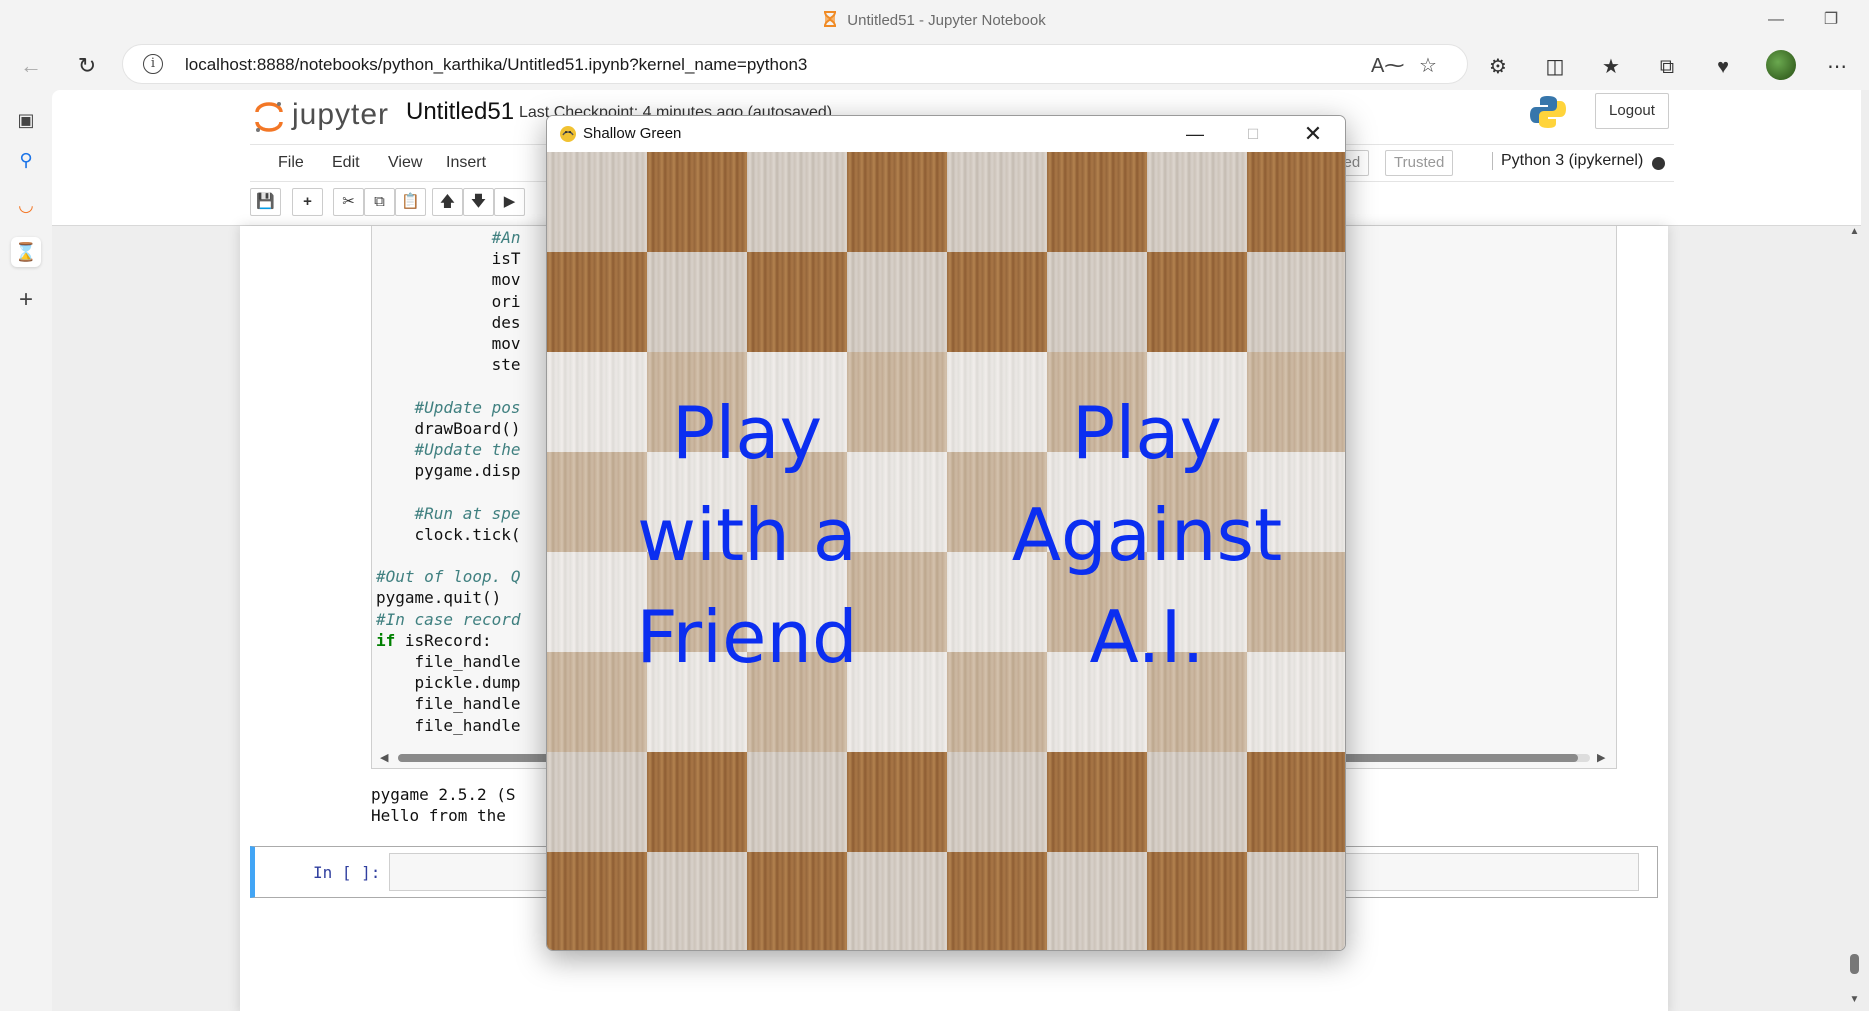  Describe the element at coordinates (460, 112) in the screenshot. I see `notebook-name: Untitled51` at that location.